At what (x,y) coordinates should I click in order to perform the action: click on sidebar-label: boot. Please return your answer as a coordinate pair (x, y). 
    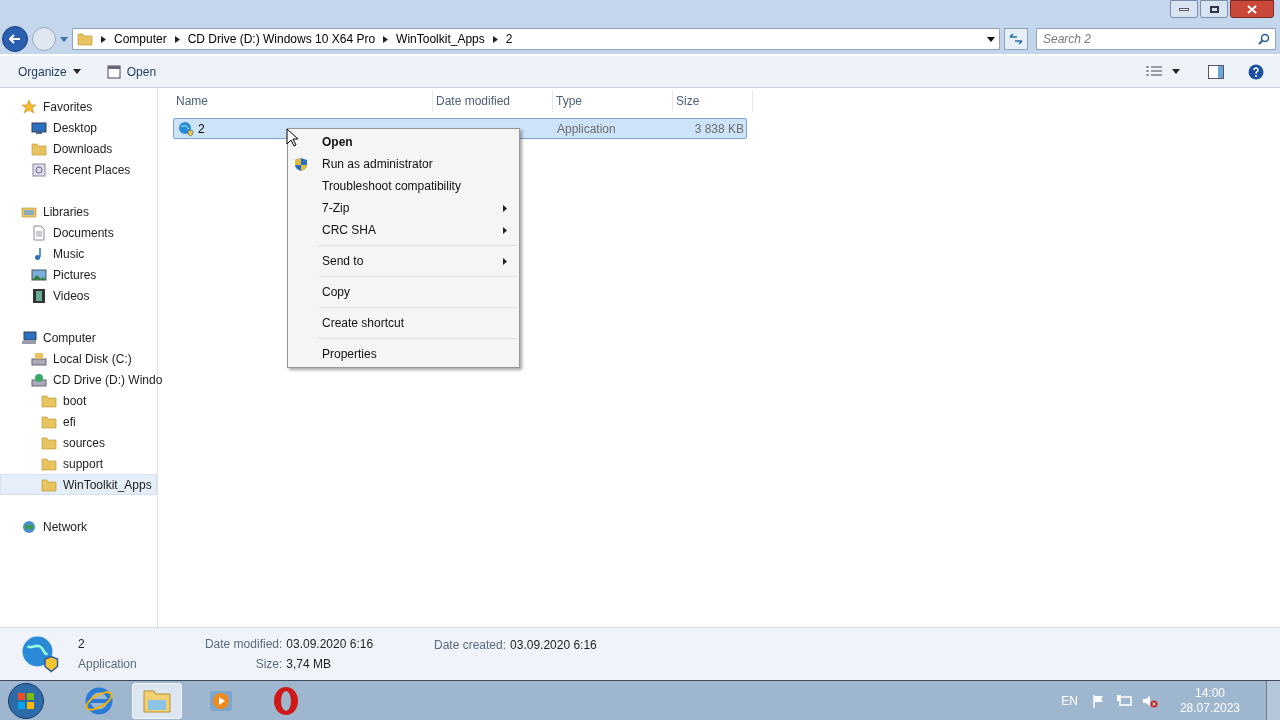
    Looking at the image, I should click on (75, 401).